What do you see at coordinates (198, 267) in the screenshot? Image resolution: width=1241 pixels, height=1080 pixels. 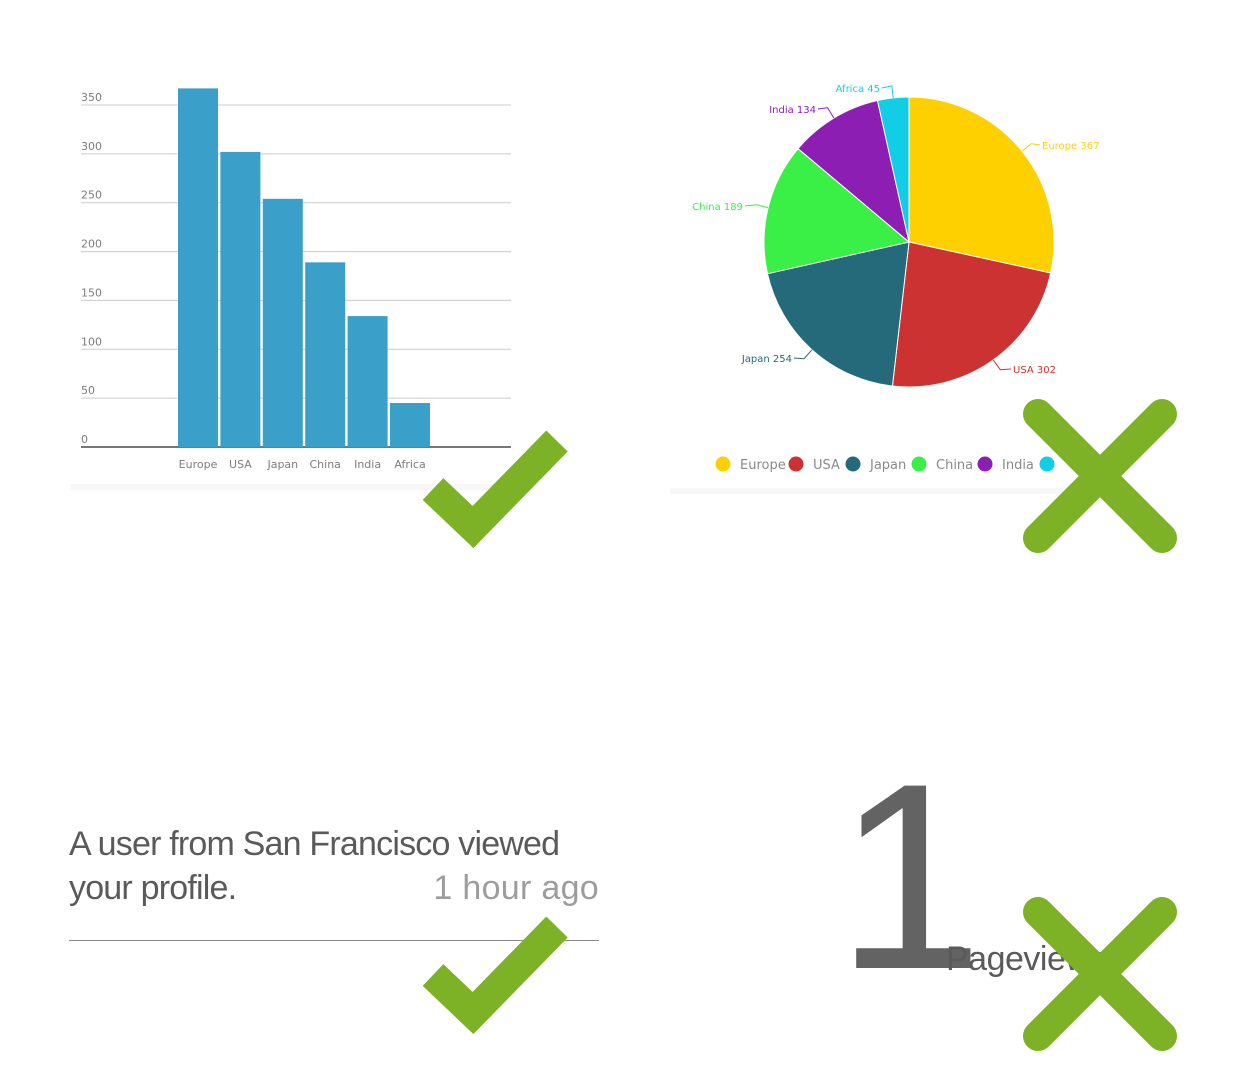 I see `bar-europe` at bounding box center [198, 267].